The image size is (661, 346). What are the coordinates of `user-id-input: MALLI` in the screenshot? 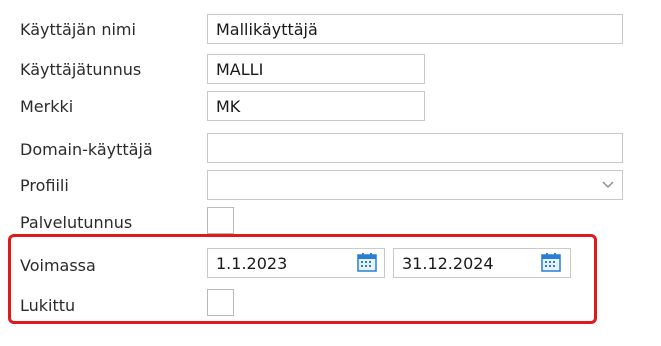 It's located at (316, 69).